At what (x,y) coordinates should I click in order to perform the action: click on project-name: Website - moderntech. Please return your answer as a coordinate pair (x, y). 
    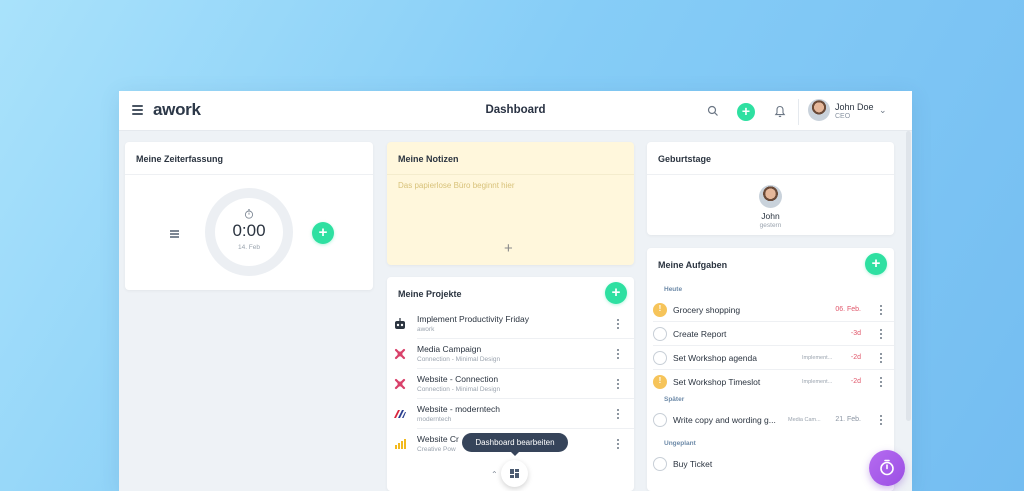
    Looking at the image, I should click on (458, 409).